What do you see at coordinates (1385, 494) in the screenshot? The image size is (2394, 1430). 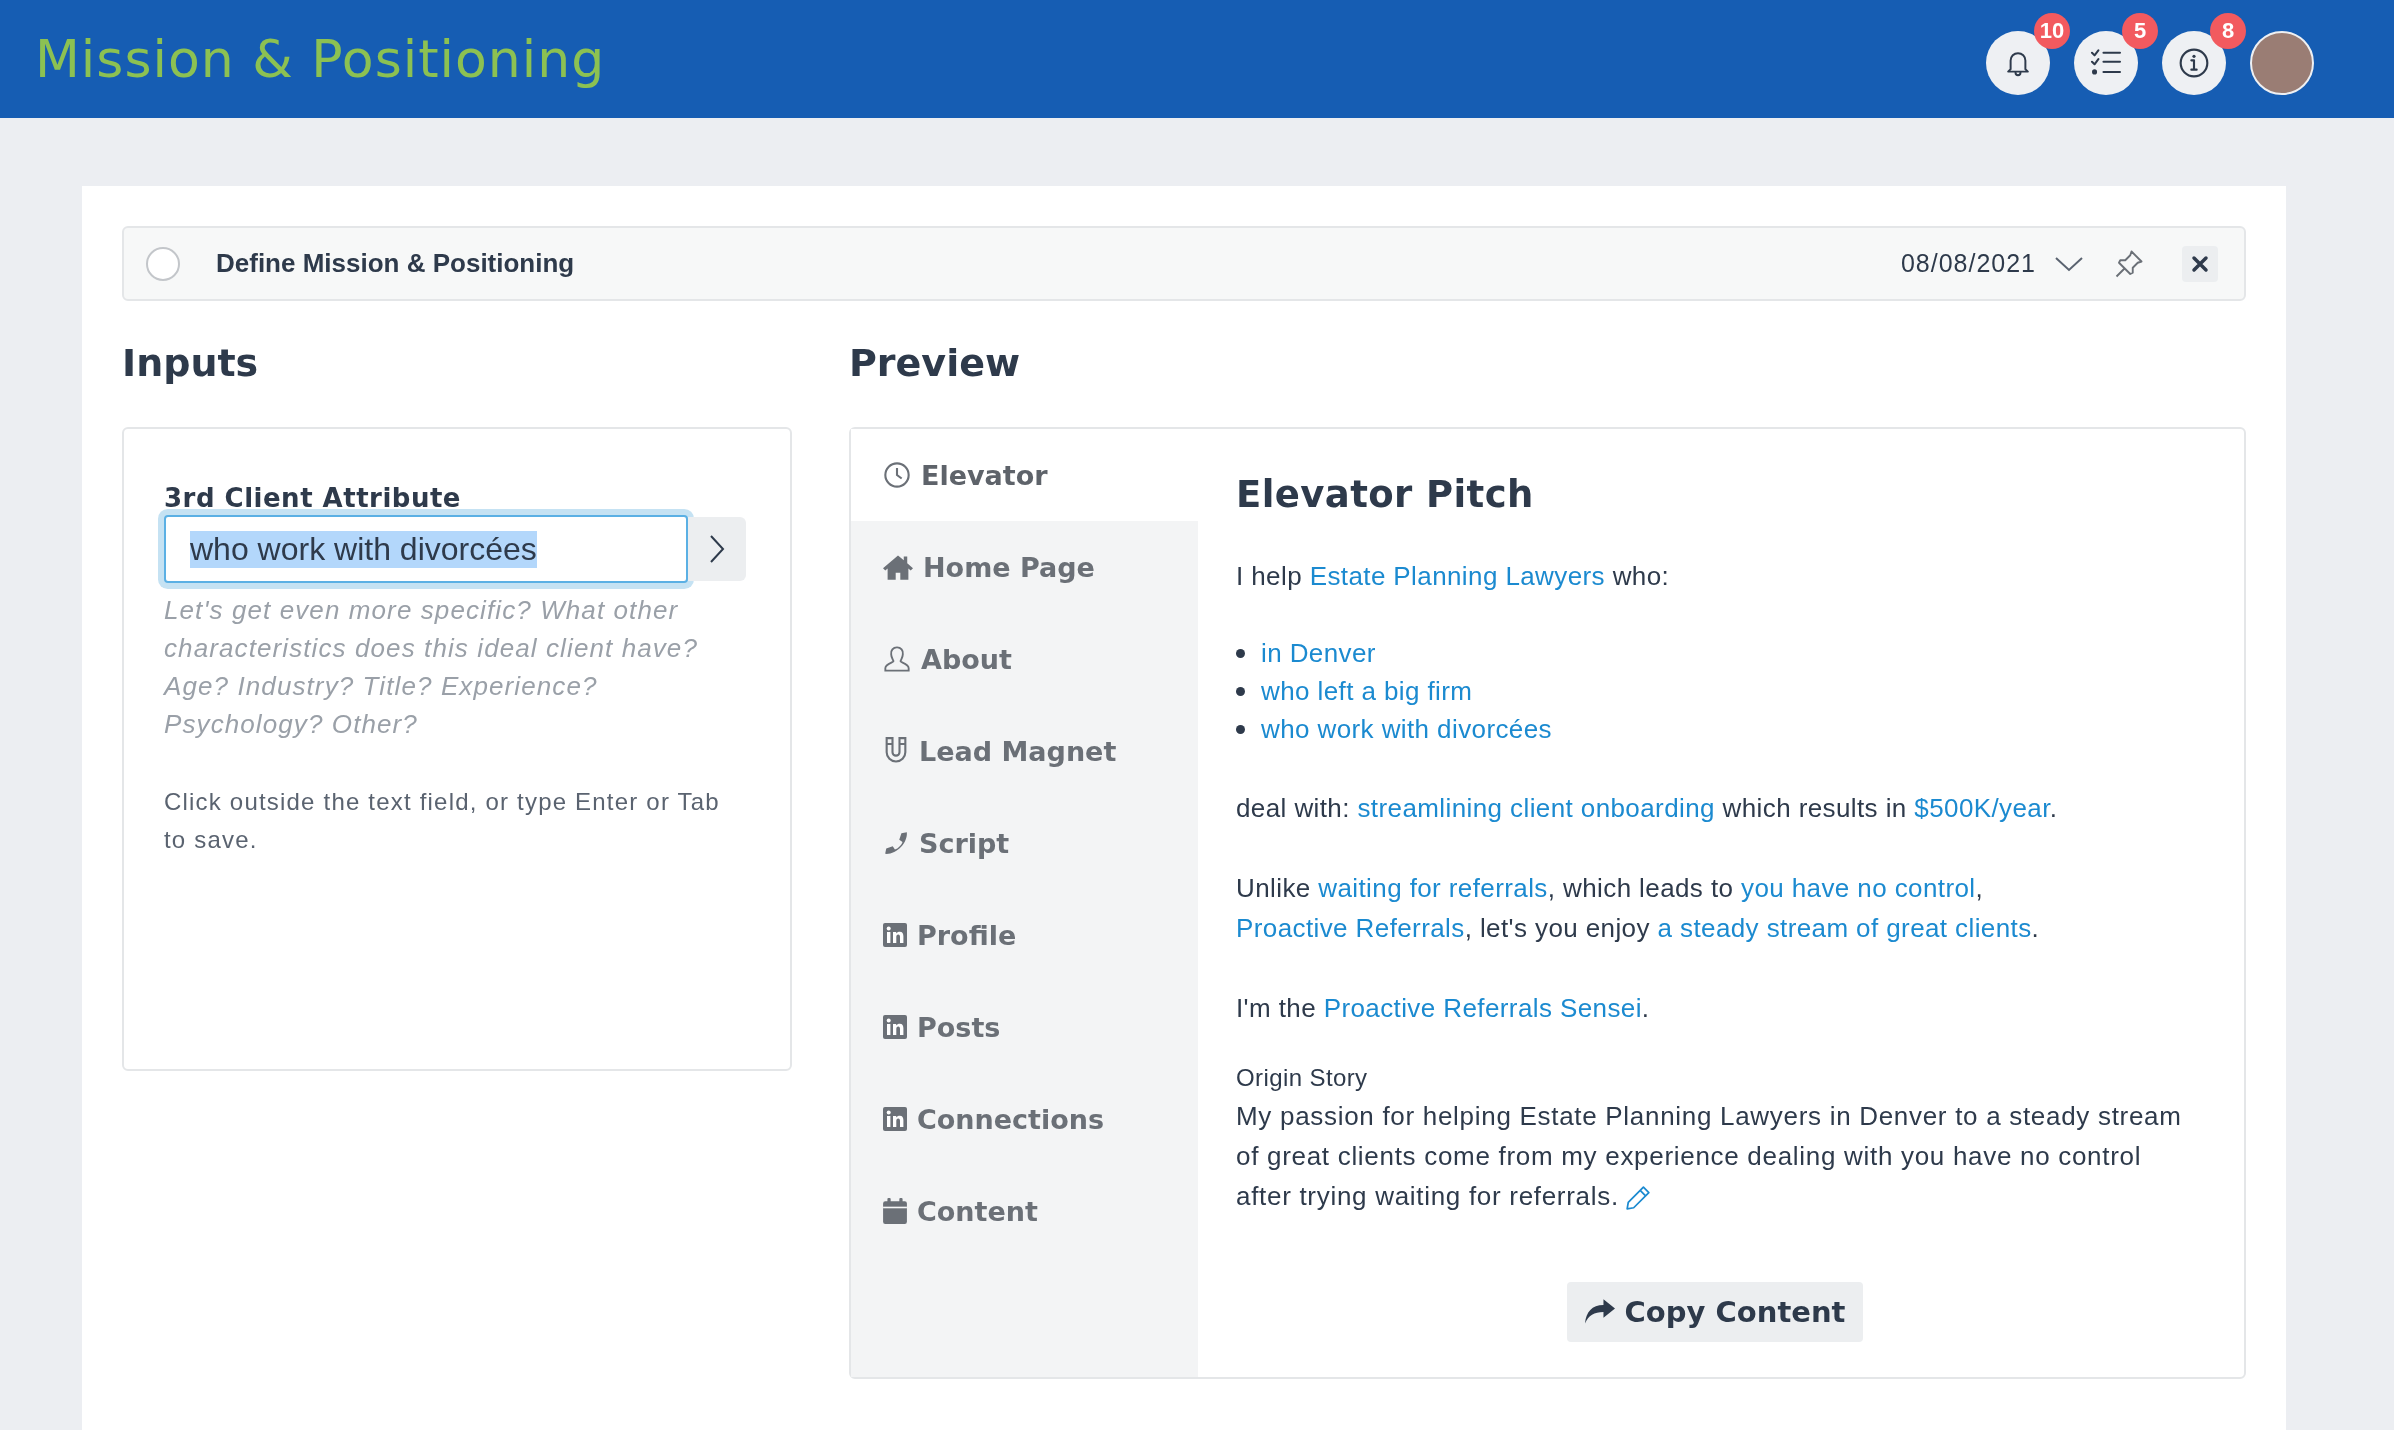 I see `content-title: Elevator Pitch` at bounding box center [1385, 494].